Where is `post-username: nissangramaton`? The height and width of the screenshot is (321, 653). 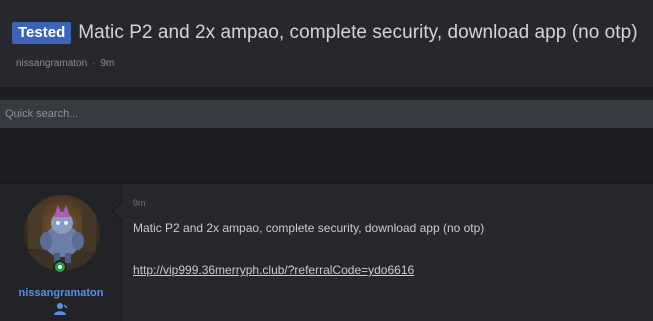 post-username: nissangramaton is located at coordinates (61, 293).